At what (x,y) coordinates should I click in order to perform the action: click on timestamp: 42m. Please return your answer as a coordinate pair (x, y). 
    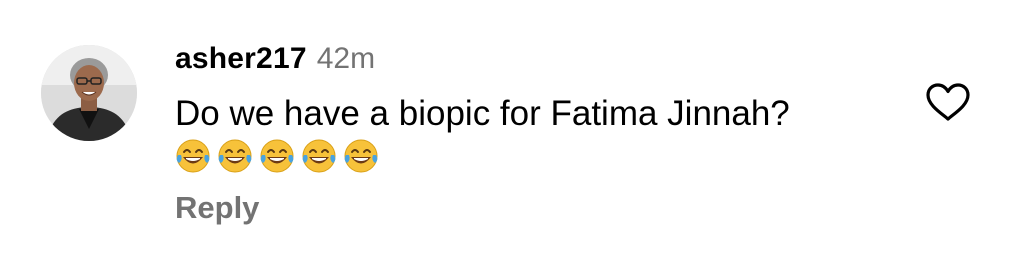
    Looking at the image, I should click on (346, 58).